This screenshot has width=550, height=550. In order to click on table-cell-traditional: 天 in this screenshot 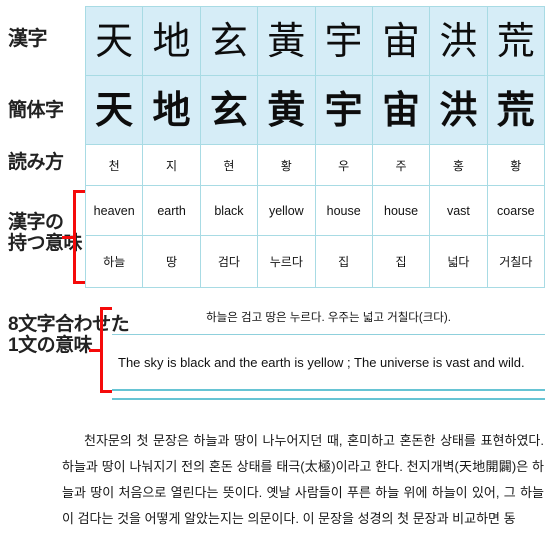, I will do `click(114, 41)`.